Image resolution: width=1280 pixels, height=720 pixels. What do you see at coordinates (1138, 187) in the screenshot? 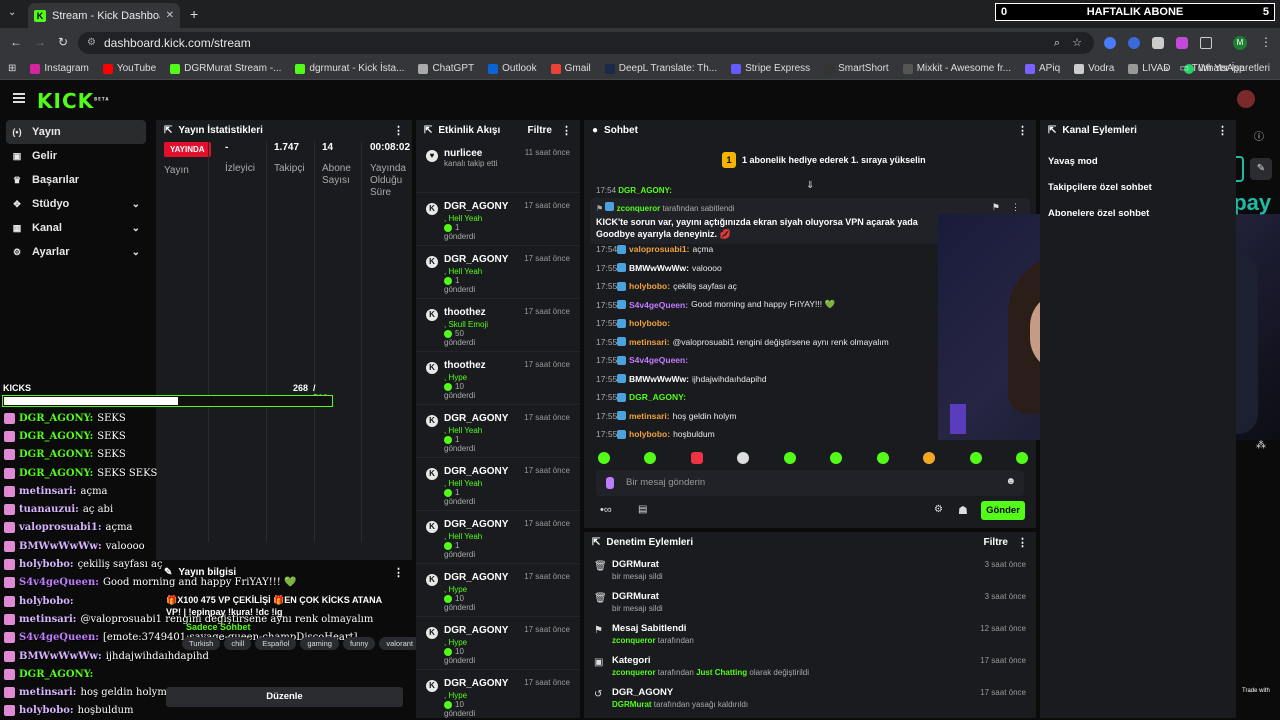
I see `followers-only-action: Takipçilere özel sohbet` at bounding box center [1138, 187].